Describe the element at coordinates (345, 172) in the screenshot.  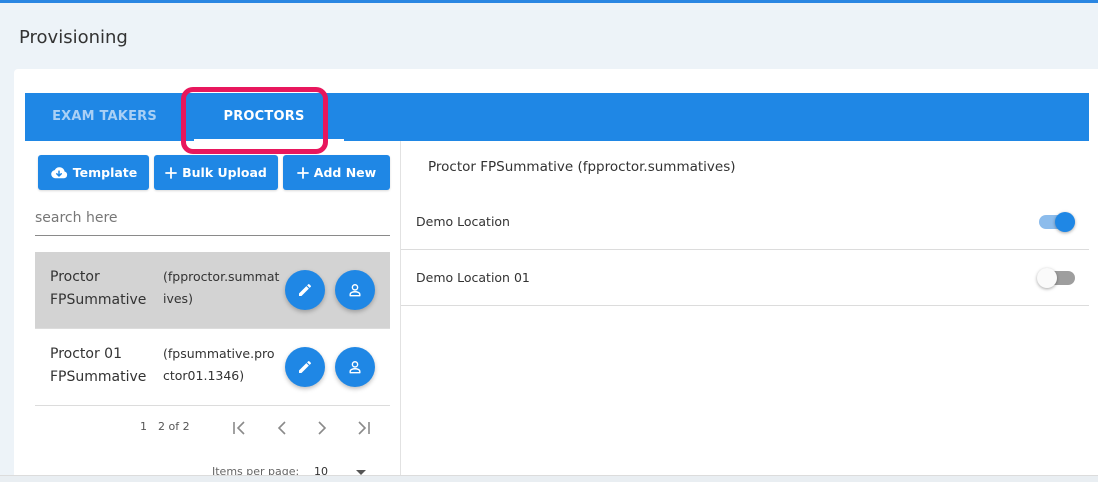
I see `add-new-button-label: Add New` at that location.